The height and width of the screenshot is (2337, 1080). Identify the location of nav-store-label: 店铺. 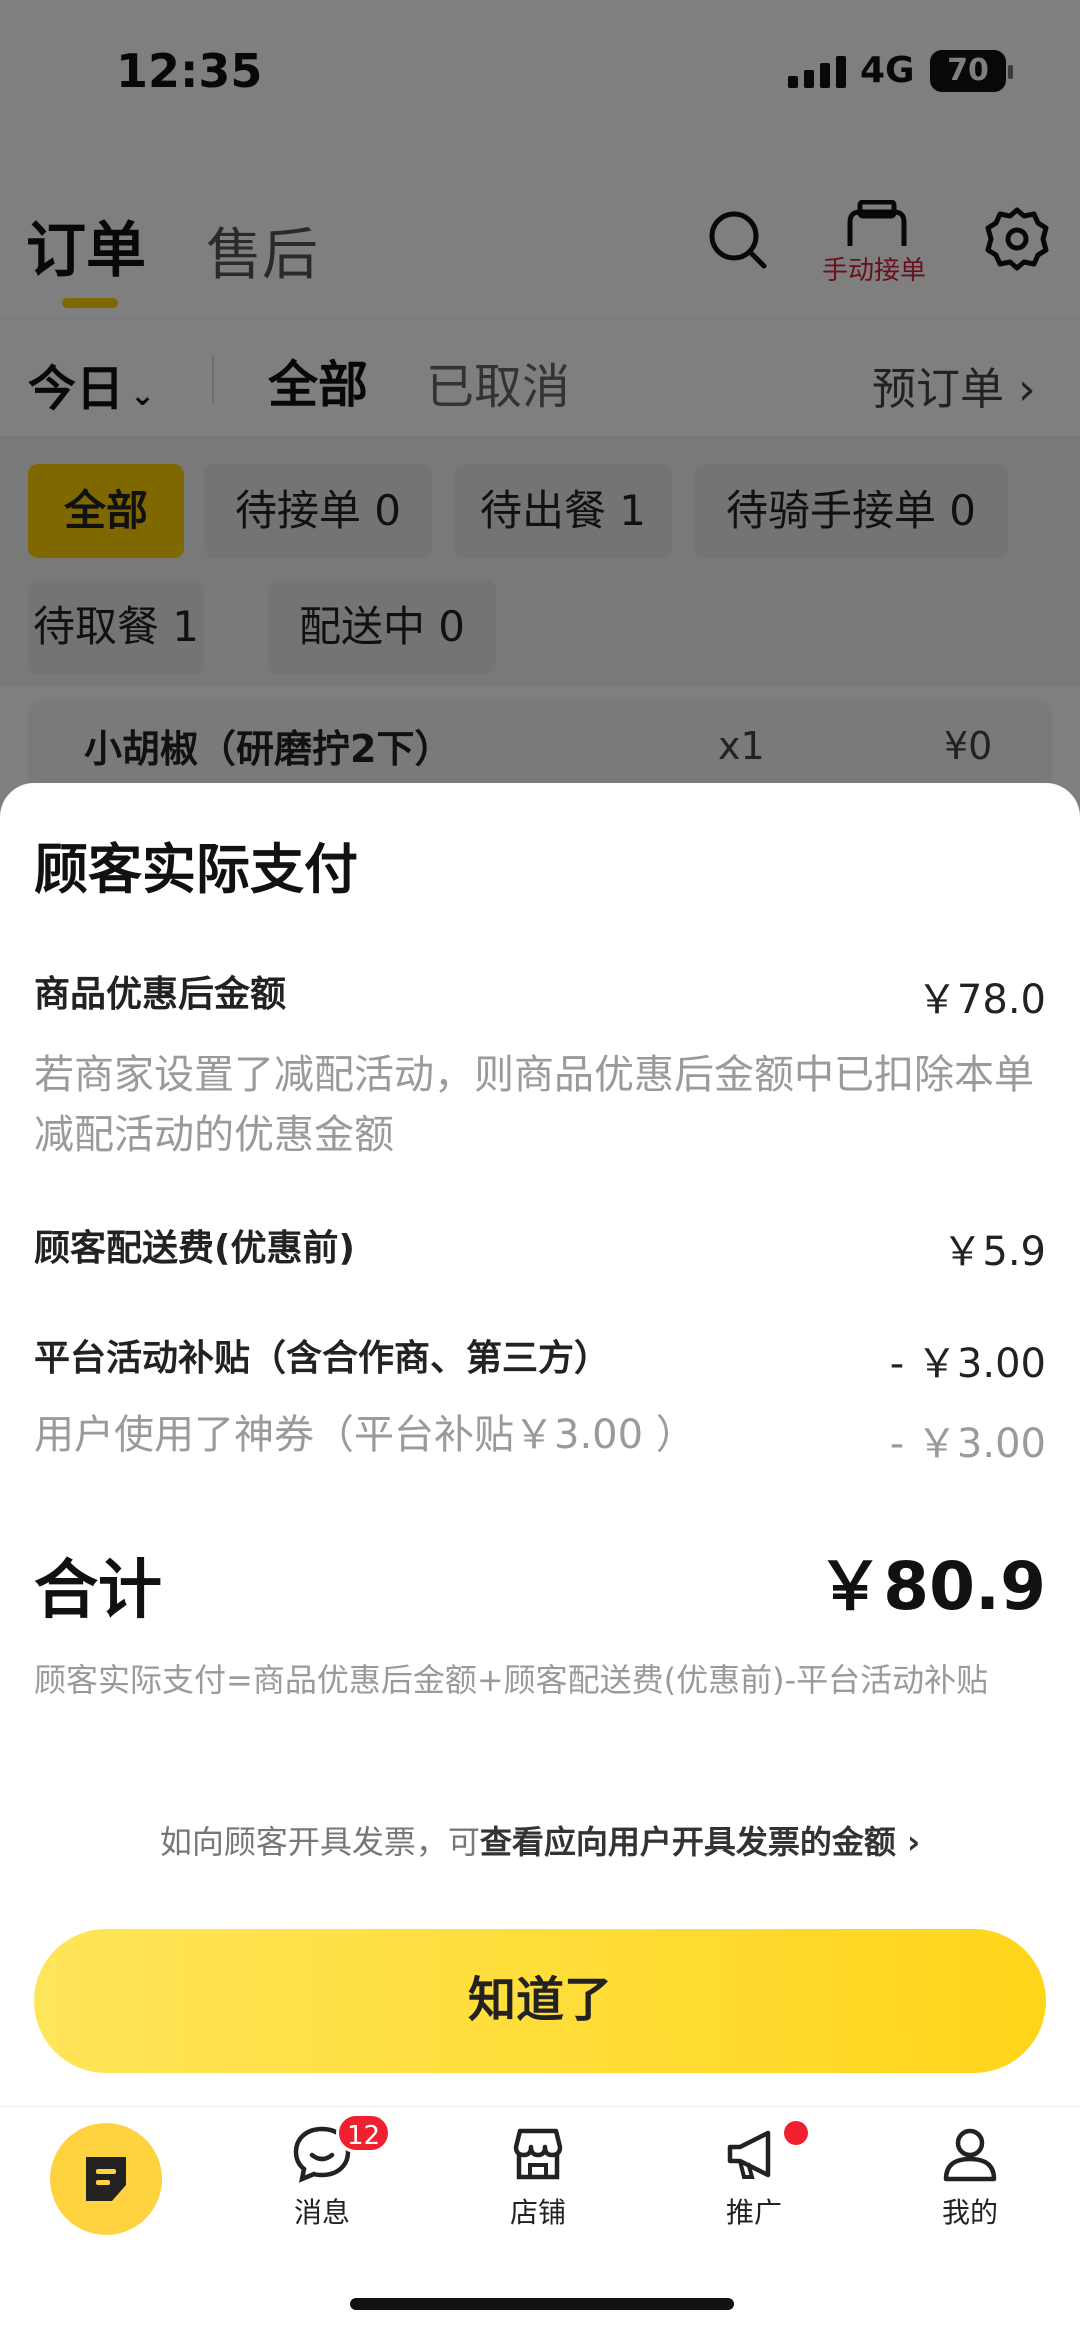
(537, 2212).